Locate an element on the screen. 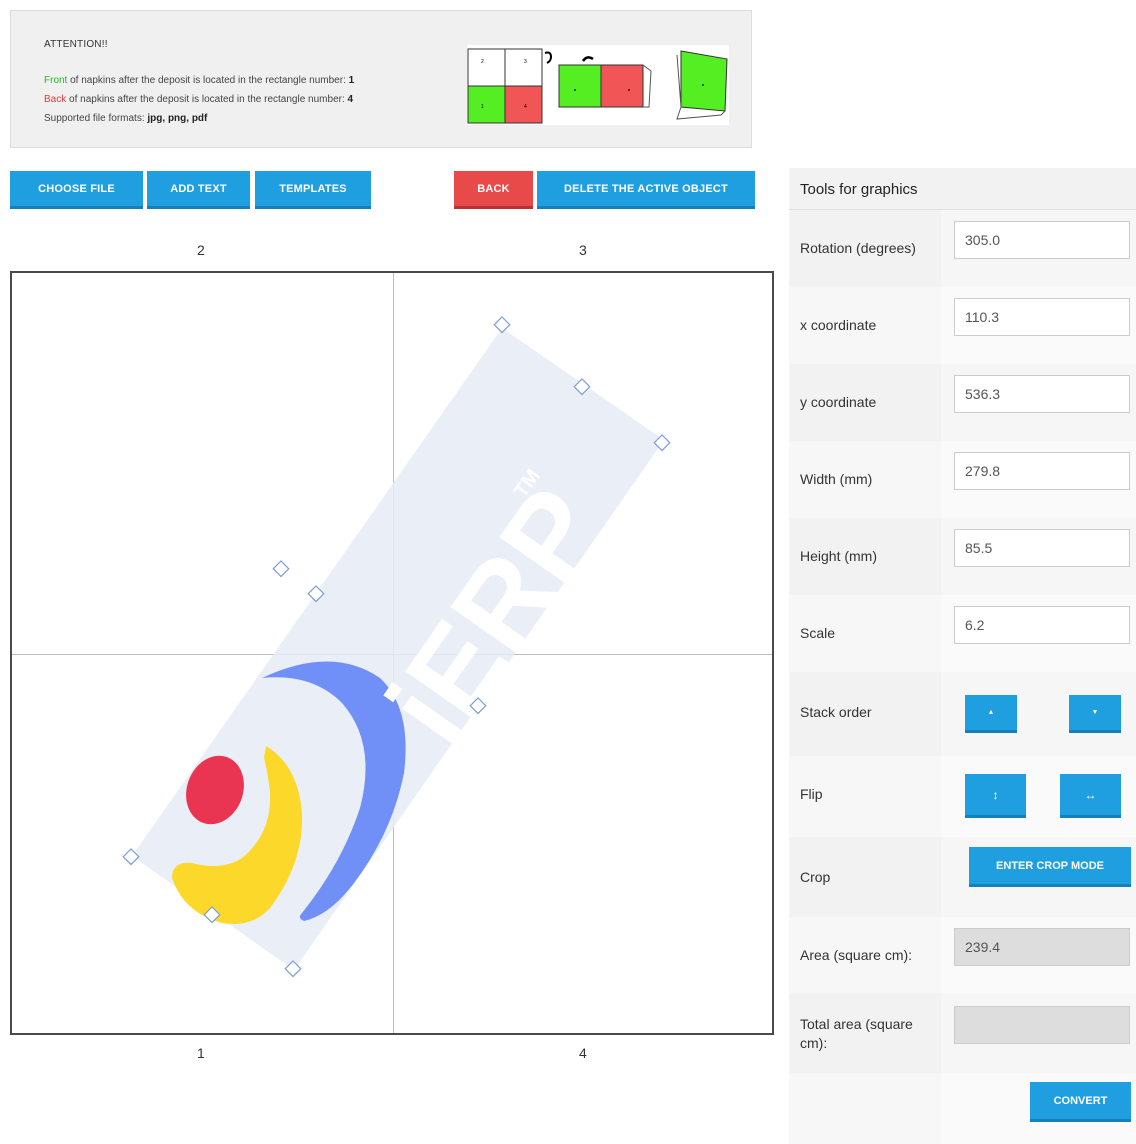 The width and height of the screenshot is (1136, 1144). convert-row: CONVERT is located at coordinates (962, 1108).